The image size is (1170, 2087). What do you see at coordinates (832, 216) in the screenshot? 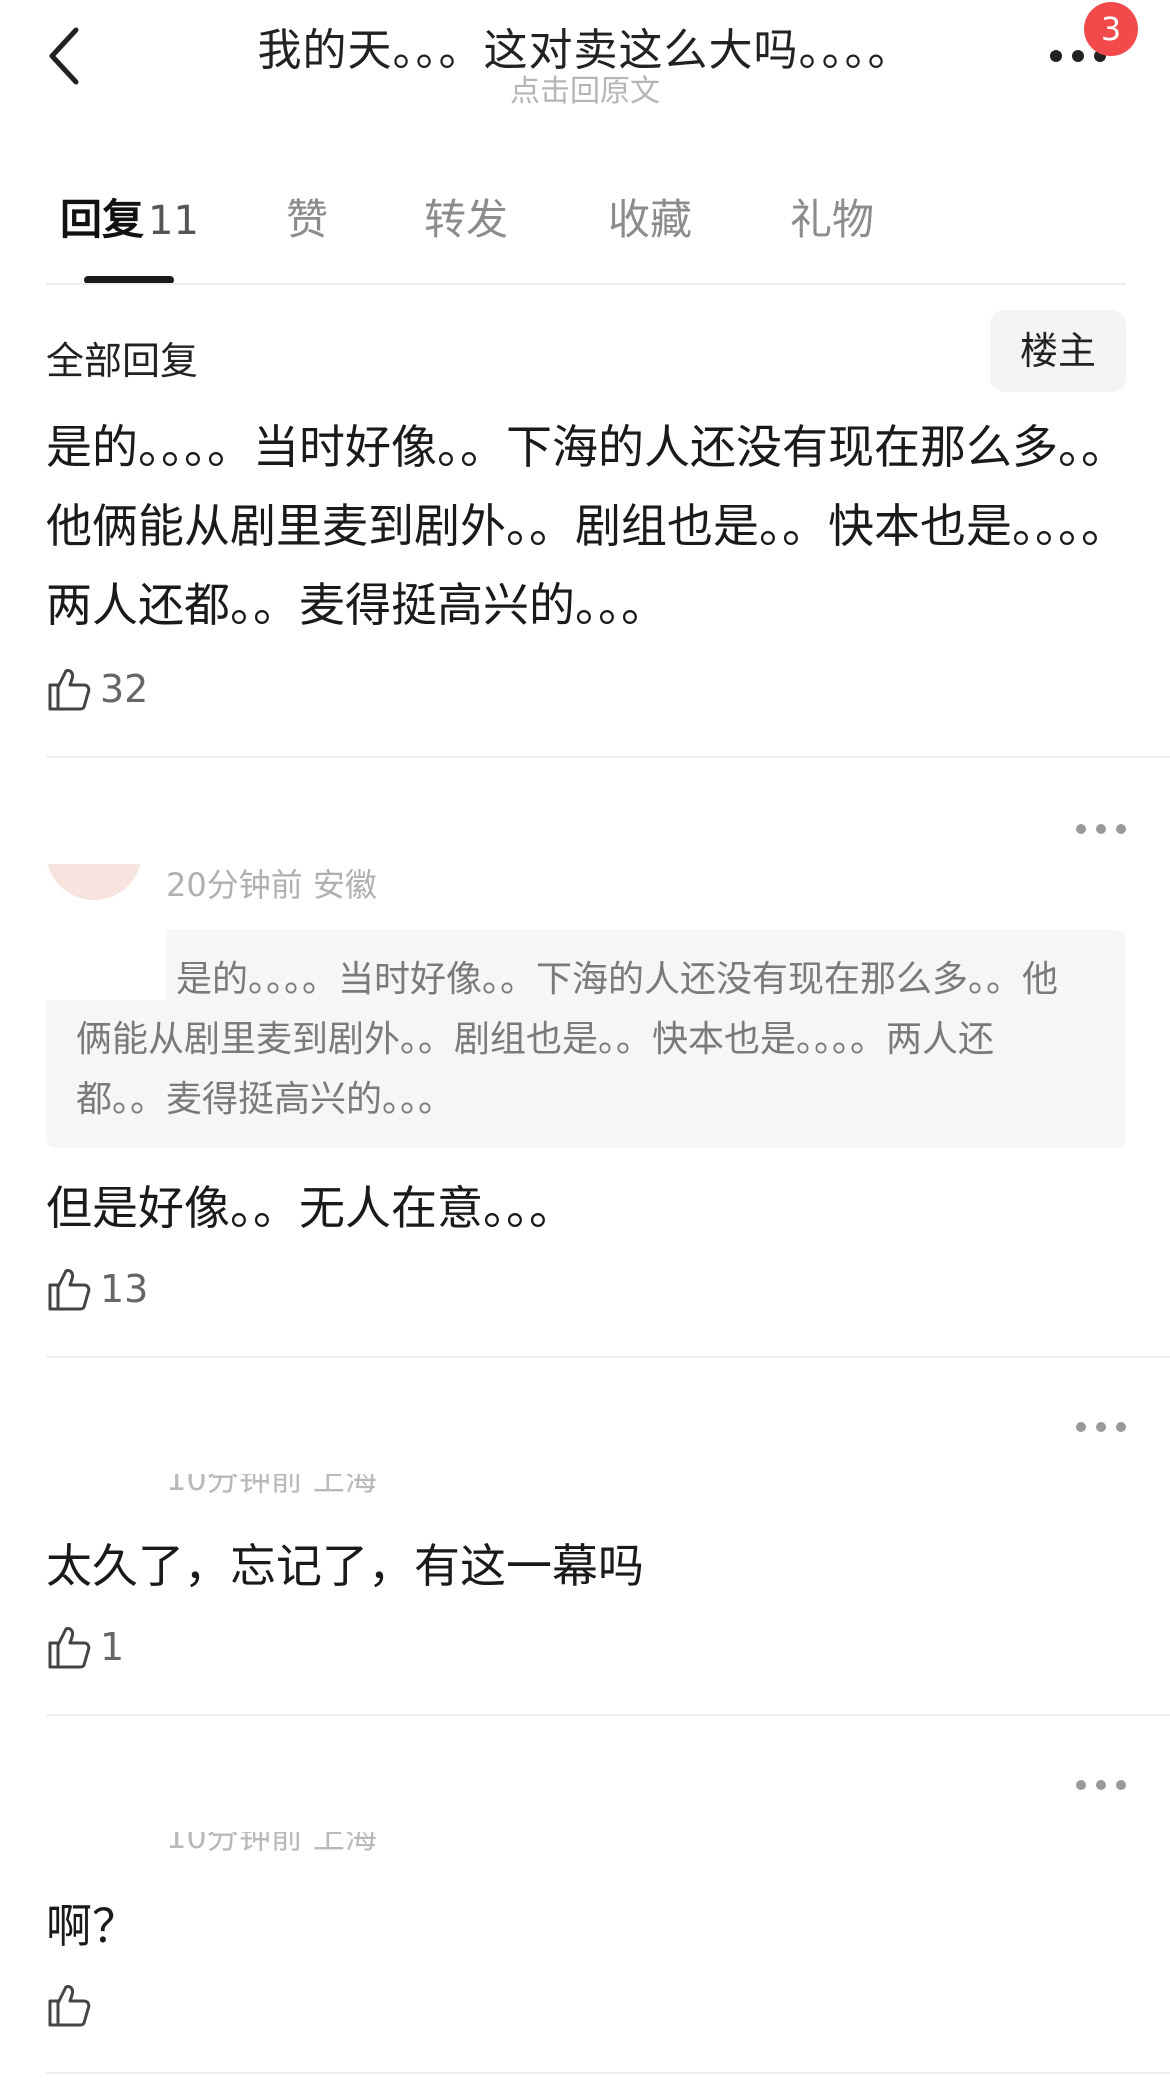
I see `tab-gifts: 礼物` at bounding box center [832, 216].